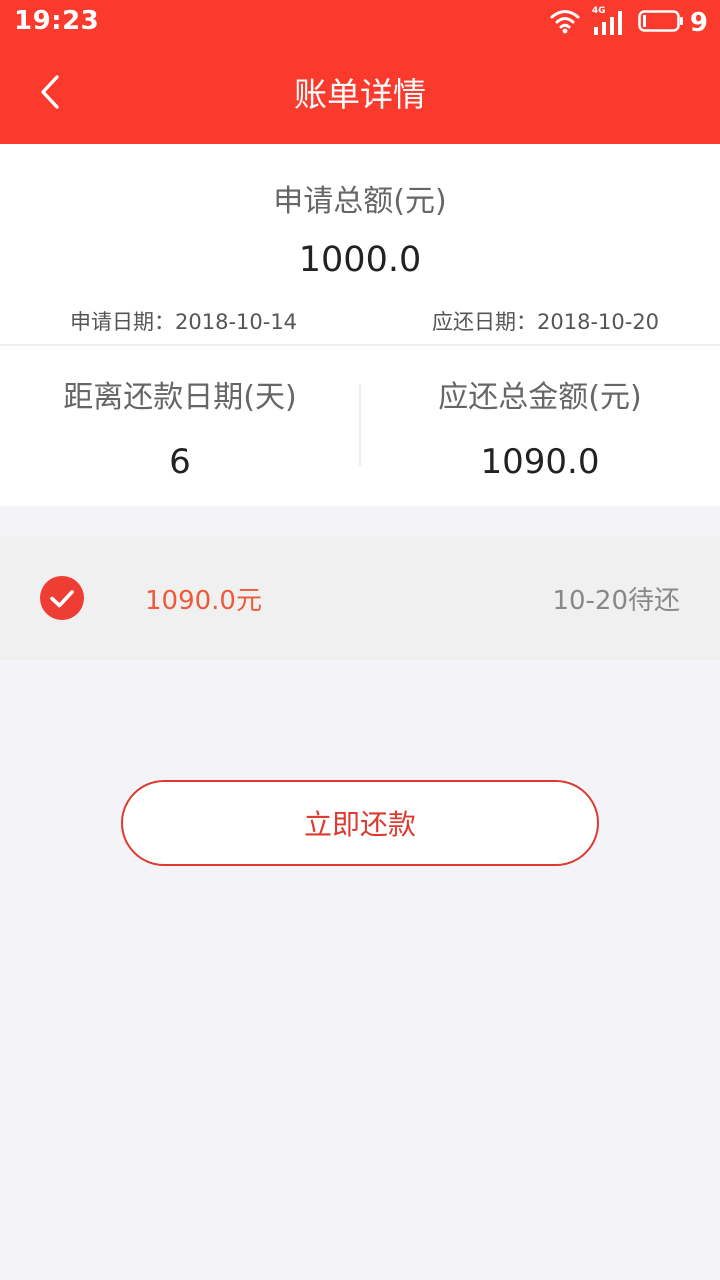 This screenshot has height=1280, width=720. What do you see at coordinates (540, 430) in the screenshot?
I see `total-due-stat: 应还总金额(元) 1090.0` at bounding box center [540, 430].